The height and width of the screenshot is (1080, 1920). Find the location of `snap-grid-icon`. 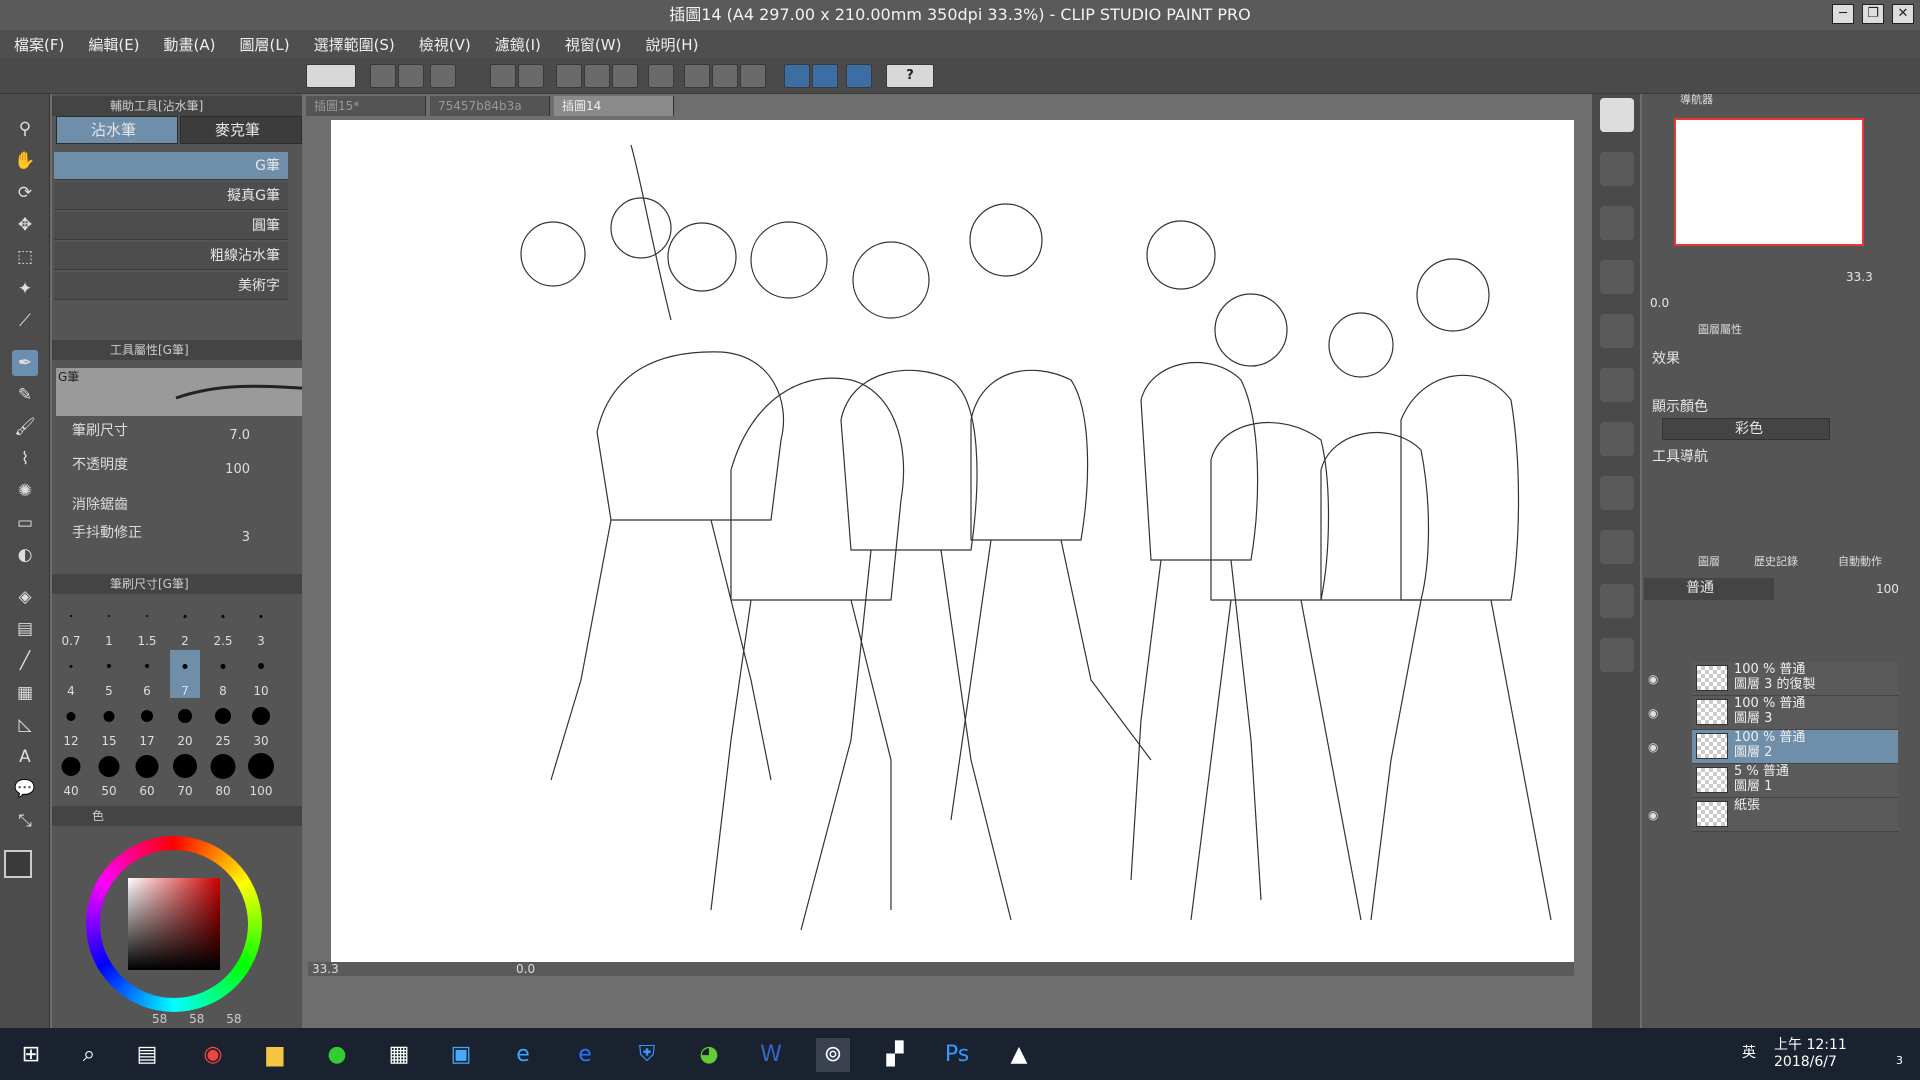

snap-grid-icon is located at coordinates (859, 76).